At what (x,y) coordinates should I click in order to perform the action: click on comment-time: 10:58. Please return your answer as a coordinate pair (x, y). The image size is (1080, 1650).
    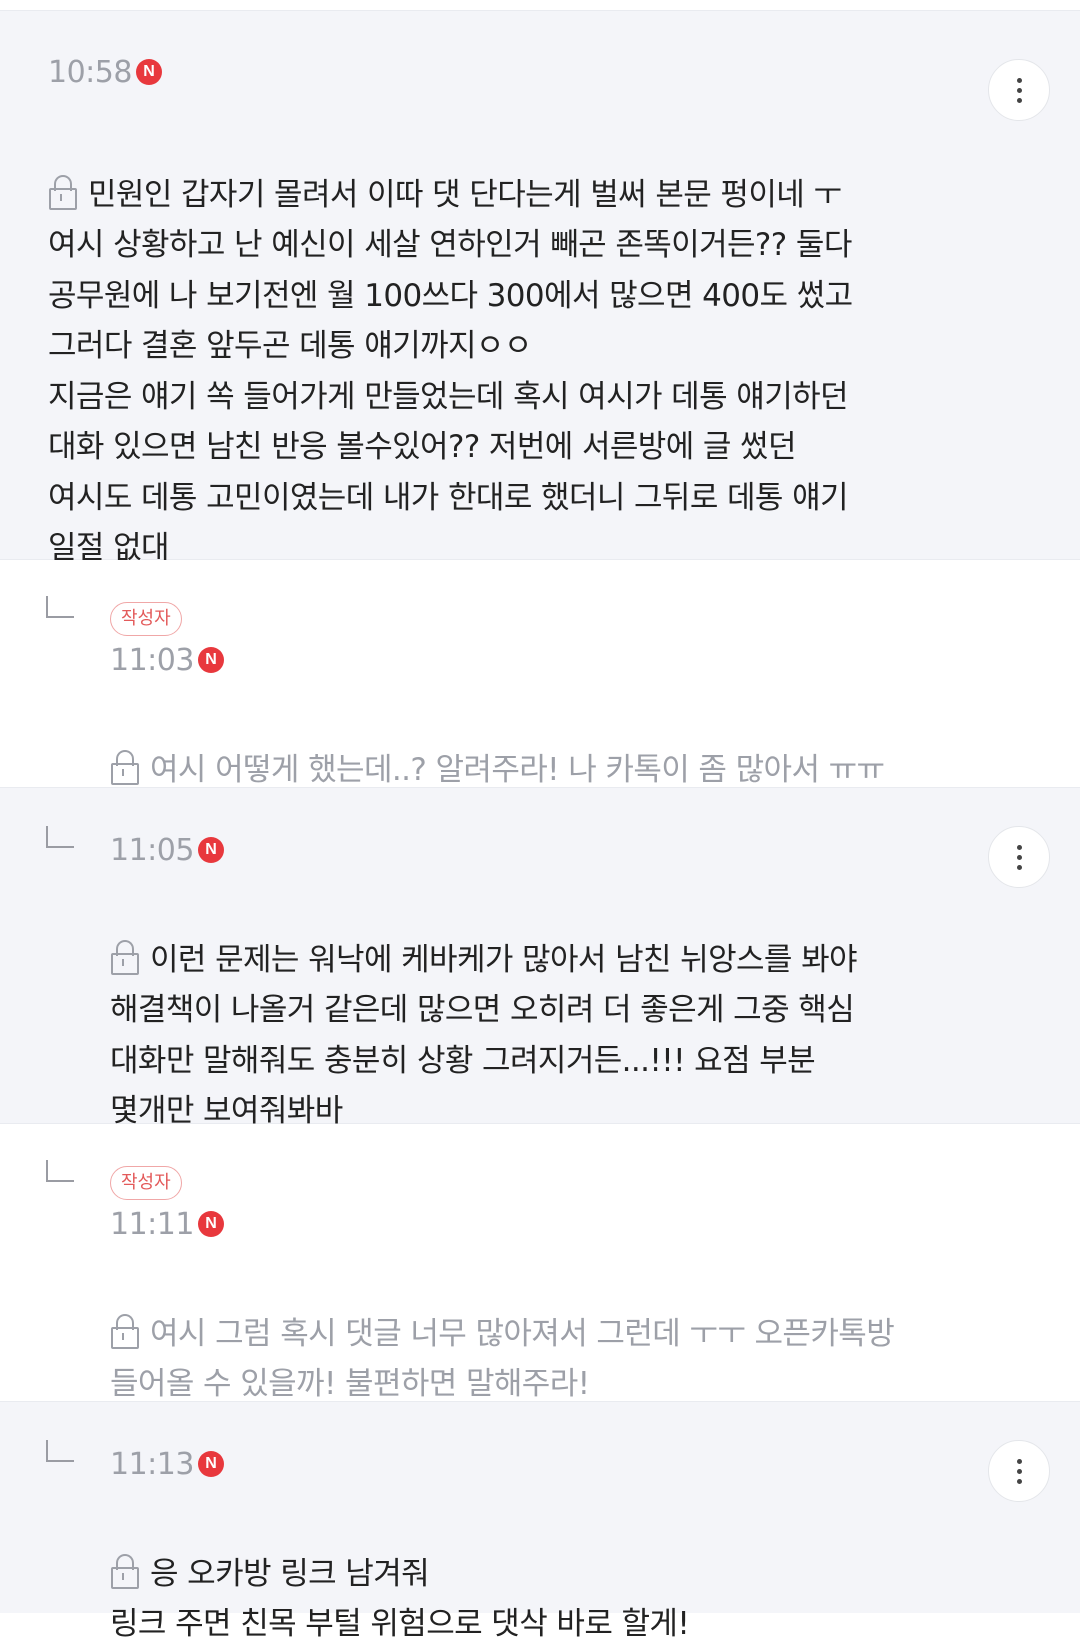
    Looking at the image, I should click on (90, 72).